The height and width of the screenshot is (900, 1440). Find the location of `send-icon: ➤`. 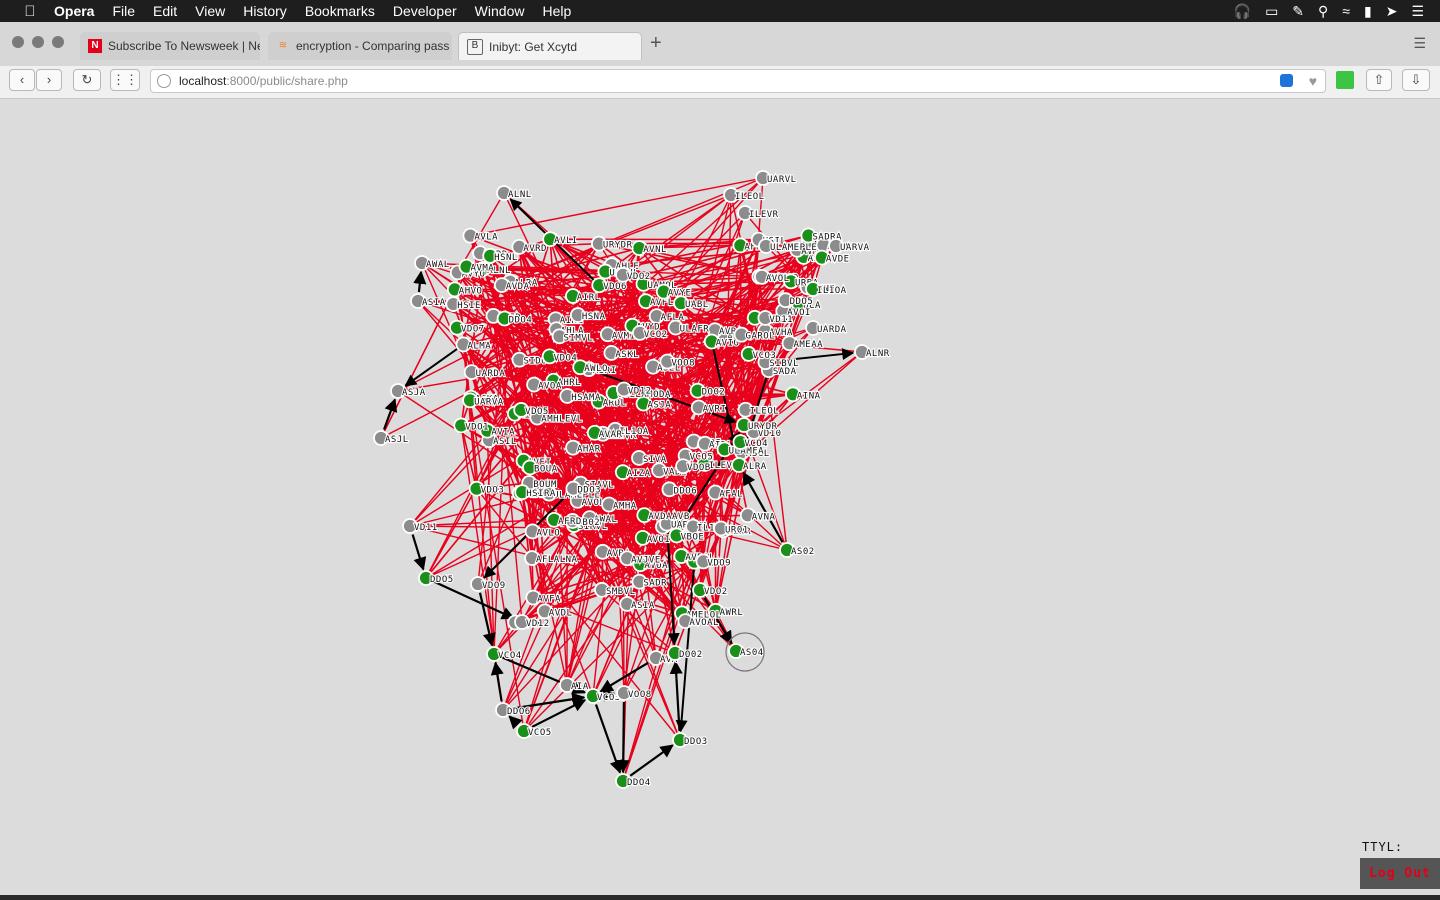

send-icon: ➤ is located at coordinates (1392, 11).